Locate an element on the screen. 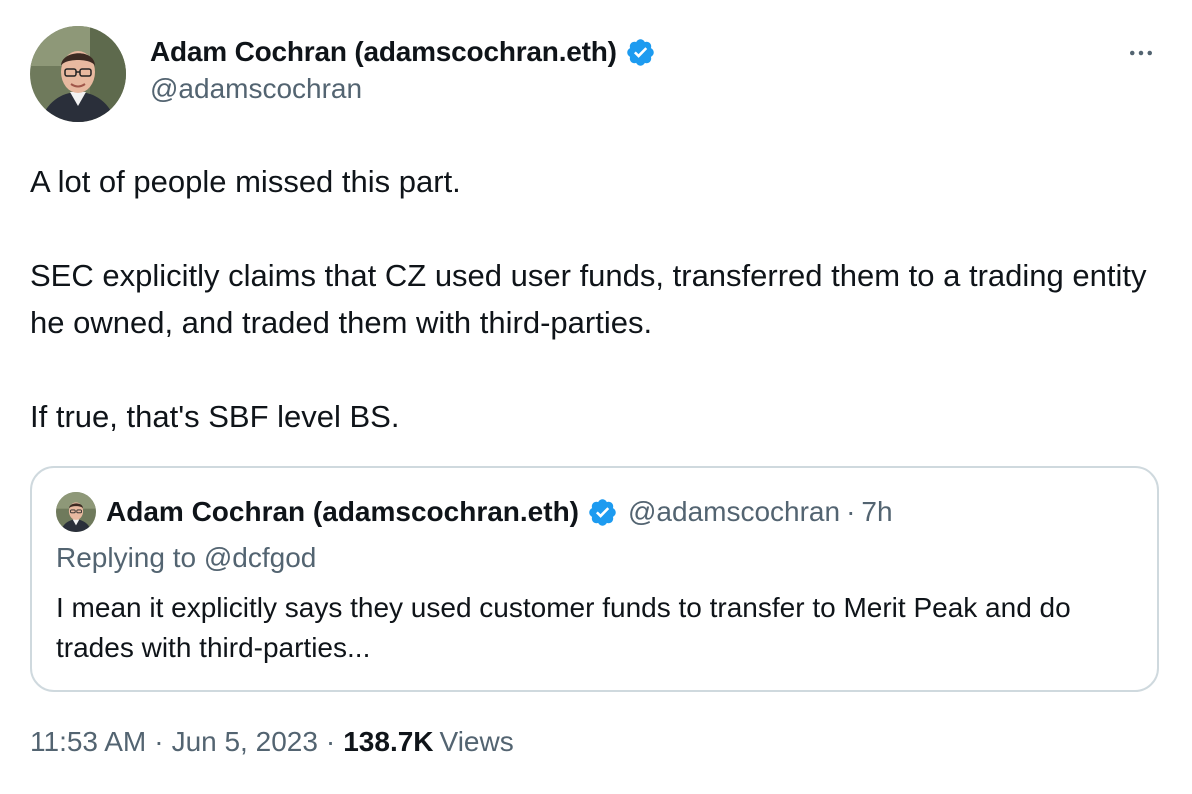 The width and height of the screenshot is (1192, 794). views-count: 138.7K is located at coordinates (388, 742).